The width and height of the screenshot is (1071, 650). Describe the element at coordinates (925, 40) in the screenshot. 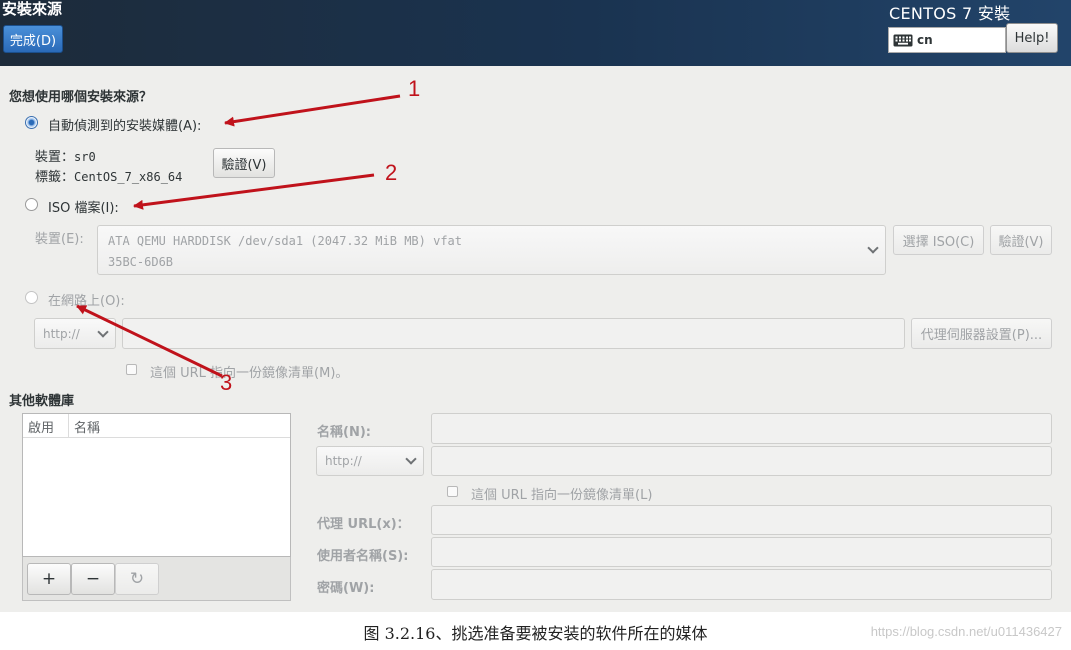

I see `keyboard-layout-code: cn` at that location.